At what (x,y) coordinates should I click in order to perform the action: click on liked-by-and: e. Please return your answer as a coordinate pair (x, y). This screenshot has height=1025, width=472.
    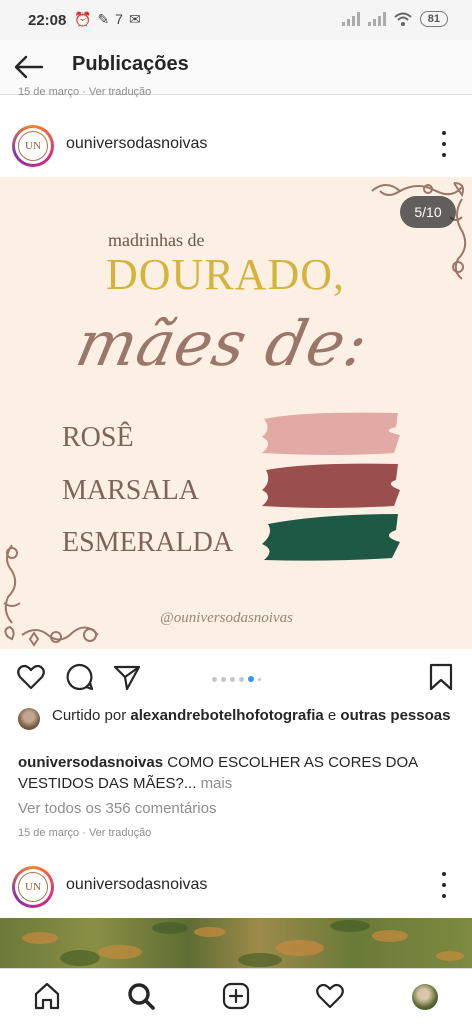
    Looking at the image, I should click on (332, 715).